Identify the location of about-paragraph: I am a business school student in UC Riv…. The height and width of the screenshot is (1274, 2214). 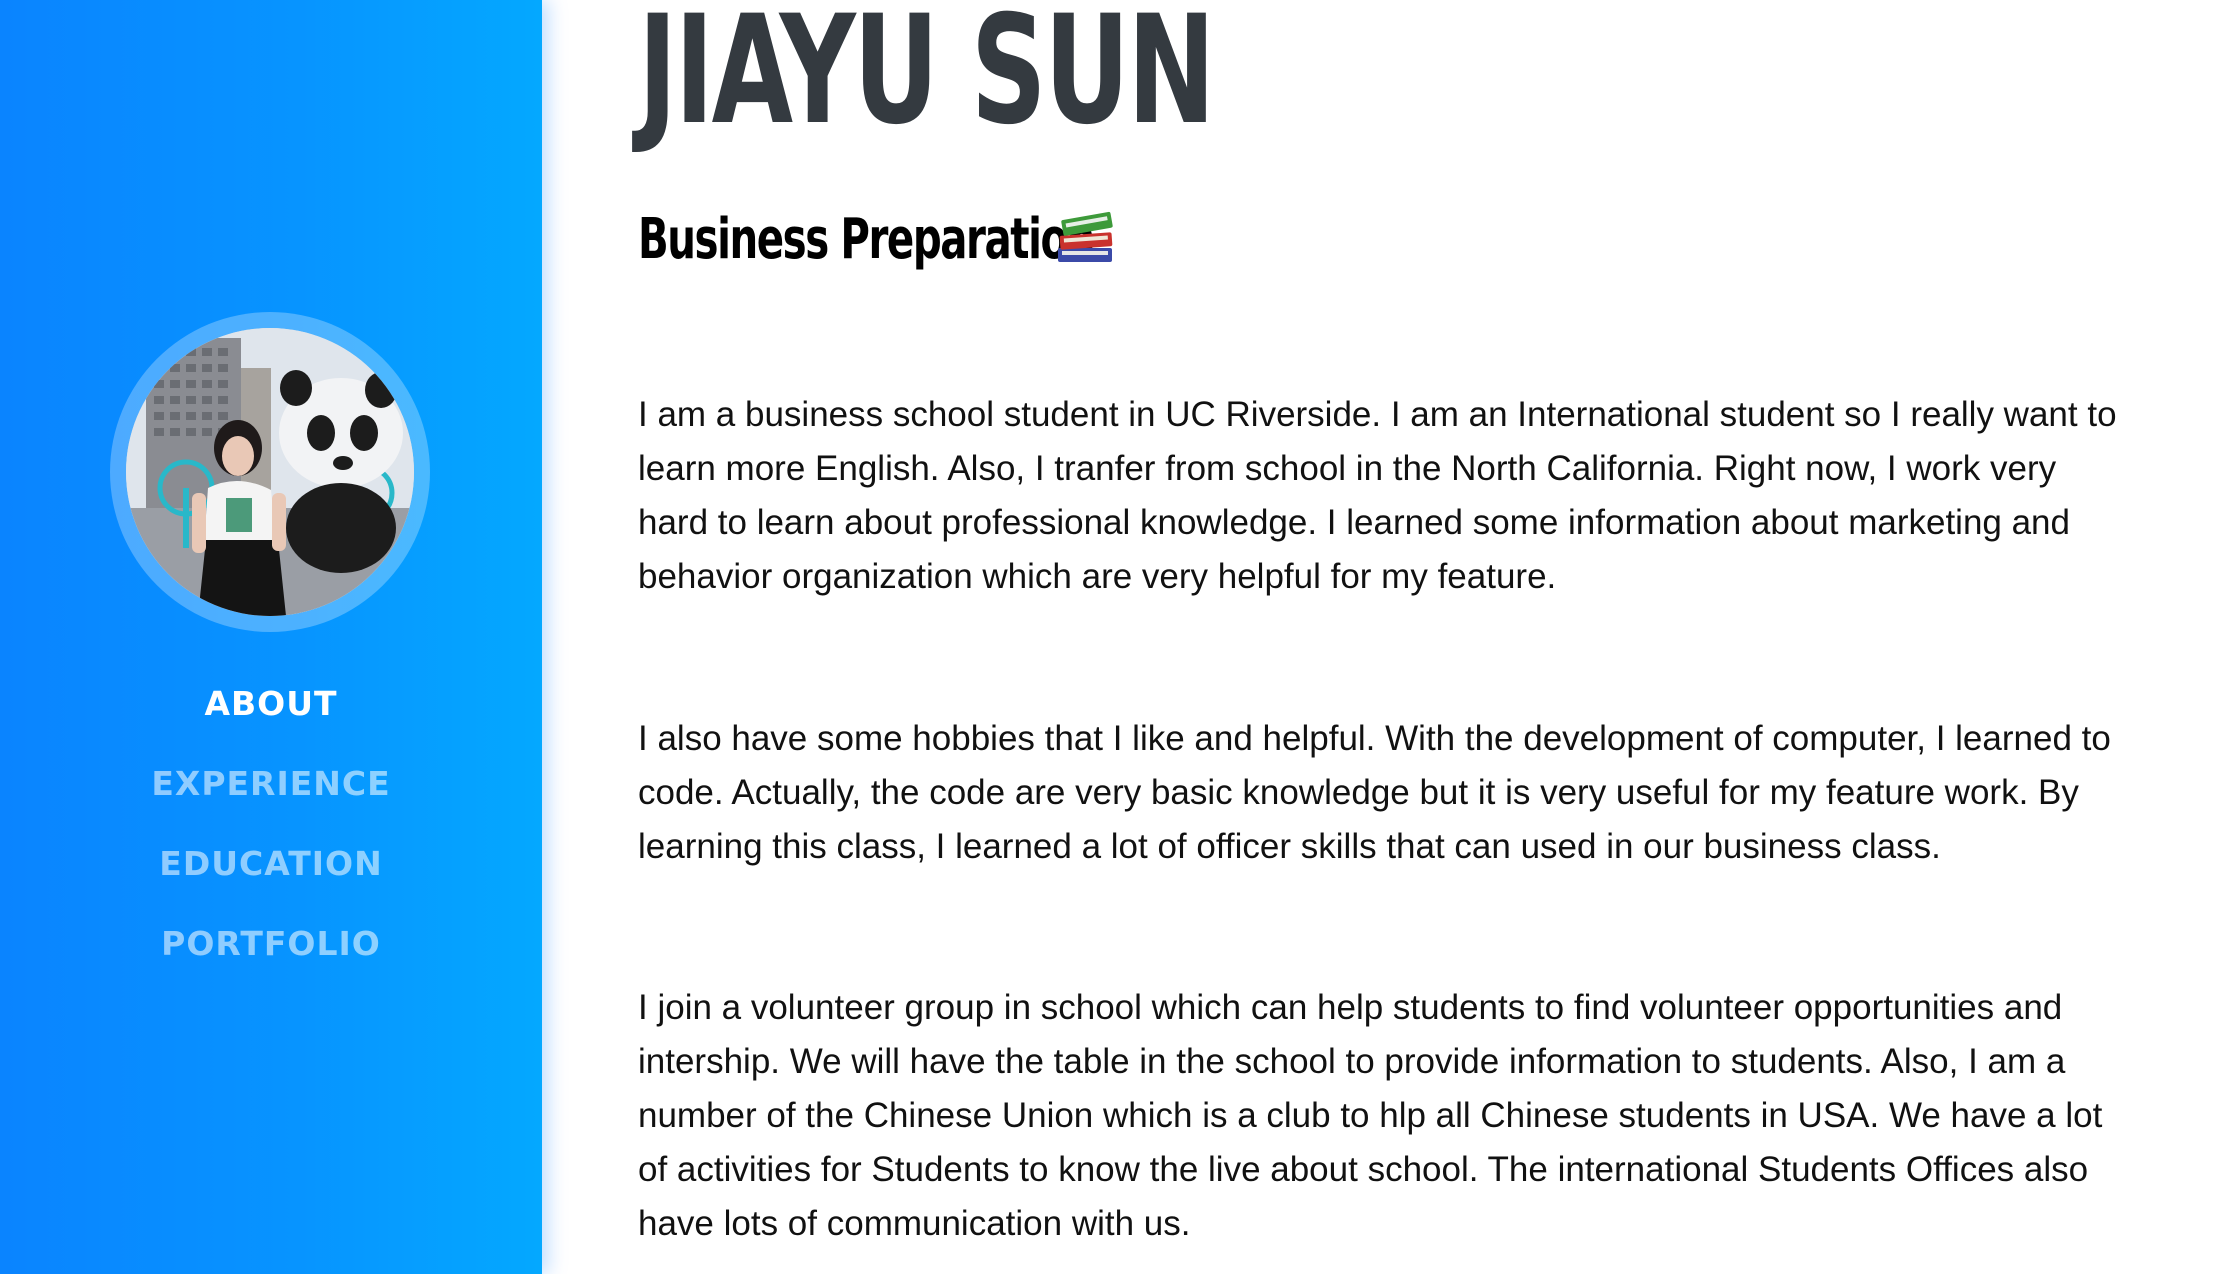
(1377, 495).